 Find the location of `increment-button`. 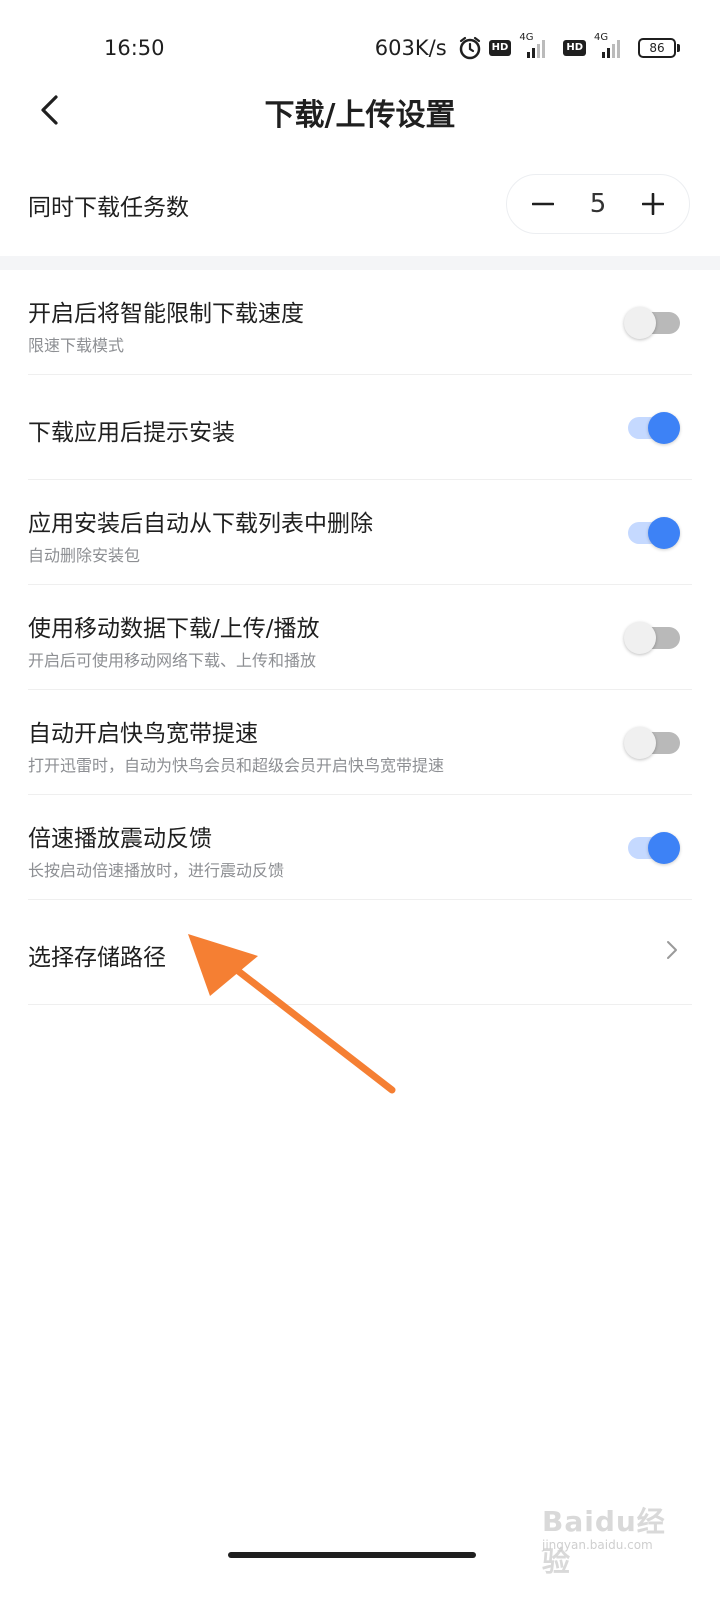

increment-button is located at coordinates (653, 204).